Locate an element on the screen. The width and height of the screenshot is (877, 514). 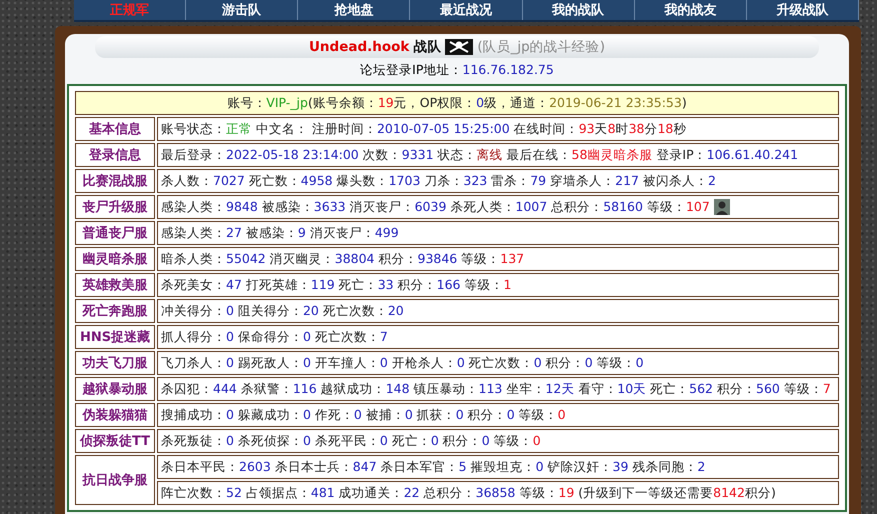
nav-tab: 抢地盘 is located at coordinates (354, 10).